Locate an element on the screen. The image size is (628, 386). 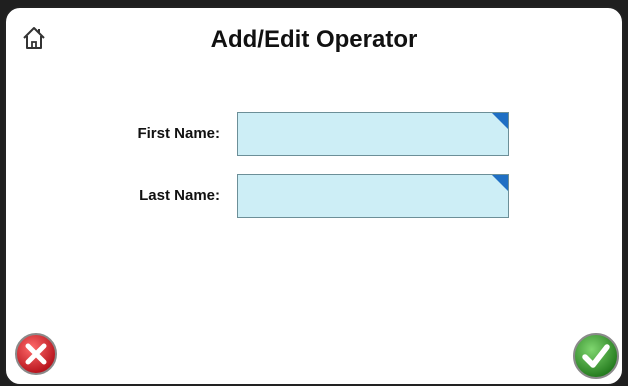
last-name-input is located at coordinates (373, 196).